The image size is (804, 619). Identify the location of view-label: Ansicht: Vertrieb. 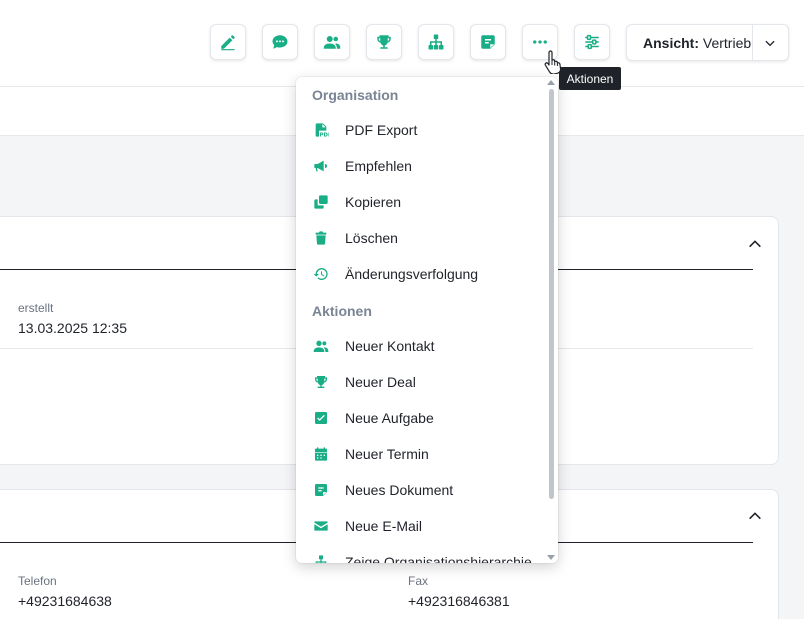
(689, 43).